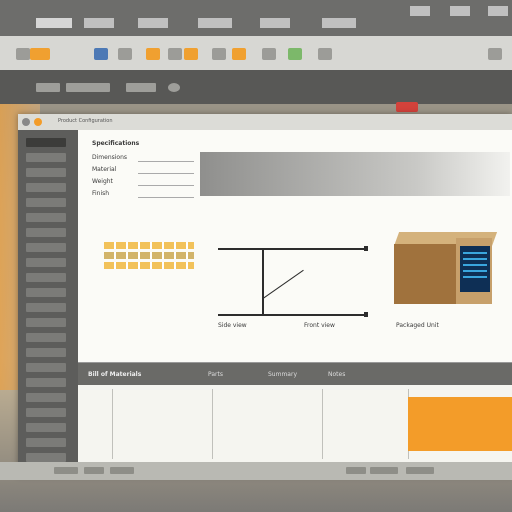  What do you see at coordinates (263, 282) in the screenshot?
I see `diagram-line-vertical` at bounding box center [263, 282].